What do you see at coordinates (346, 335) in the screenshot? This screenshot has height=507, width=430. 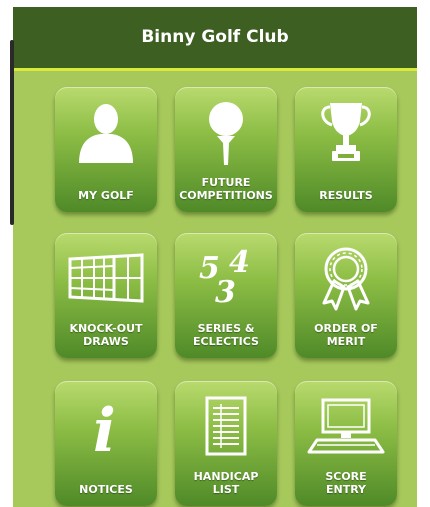 I see `tile-label: ORDER OF MERIT` at bounding box center [346, 335].